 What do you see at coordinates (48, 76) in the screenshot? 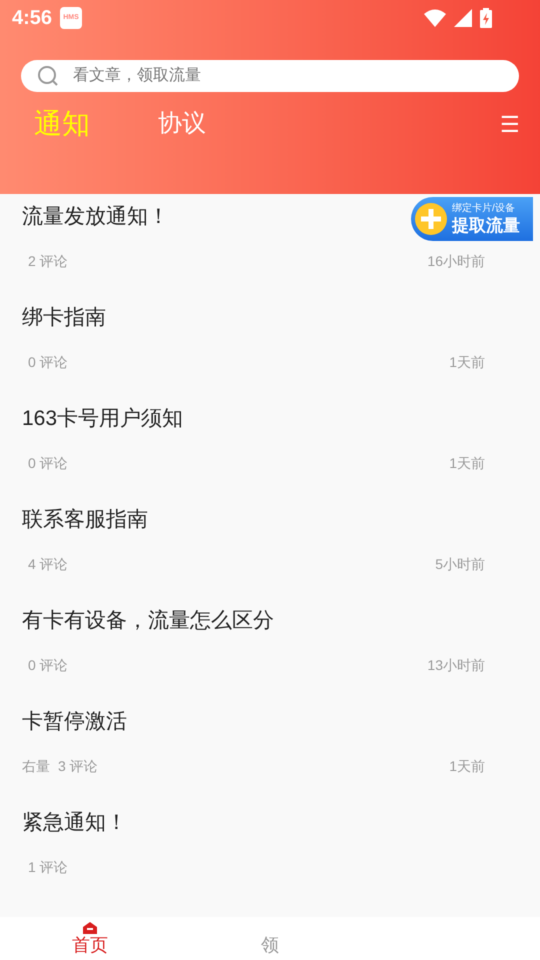
I see `search-icon` at bounding box center [48, 76].